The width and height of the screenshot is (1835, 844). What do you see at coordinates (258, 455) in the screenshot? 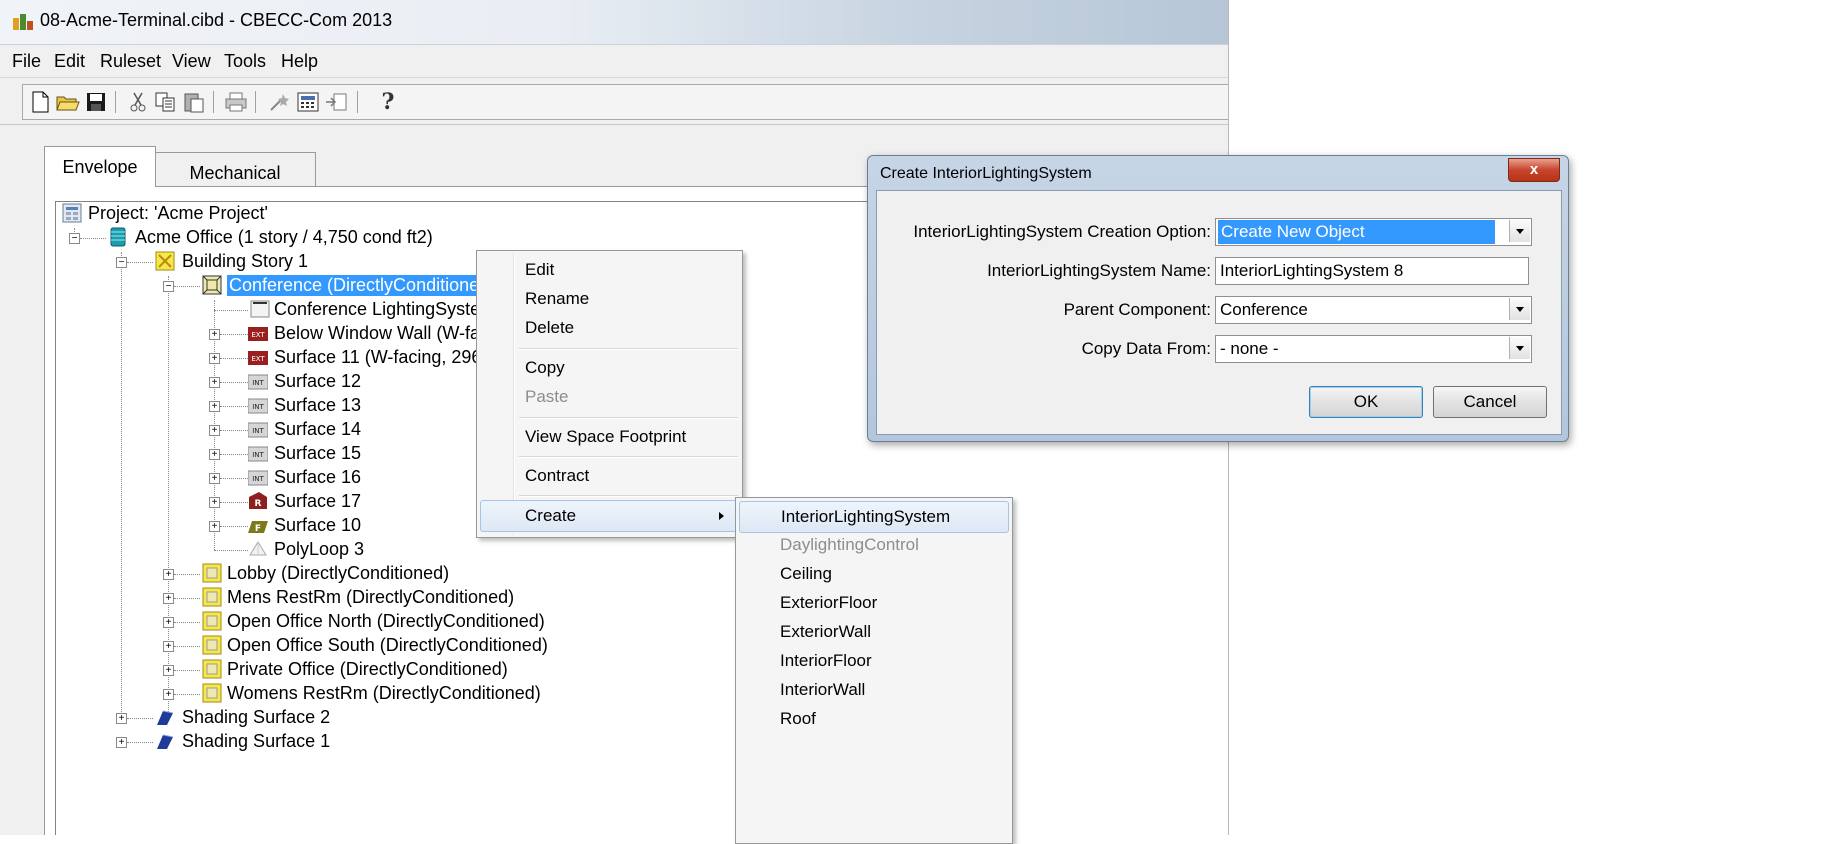
I see `svg-text: INT` at bounding box center [258, 455].